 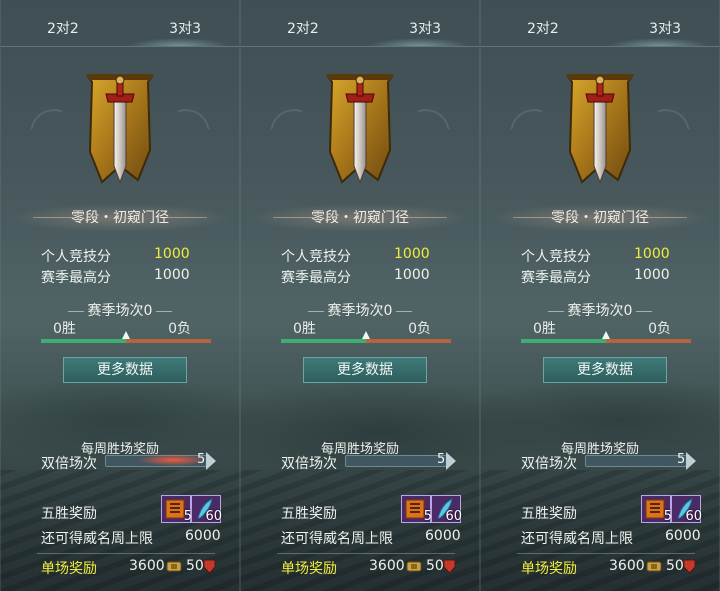 I want to click on active-streak-effect, so click(x=166, y=460).